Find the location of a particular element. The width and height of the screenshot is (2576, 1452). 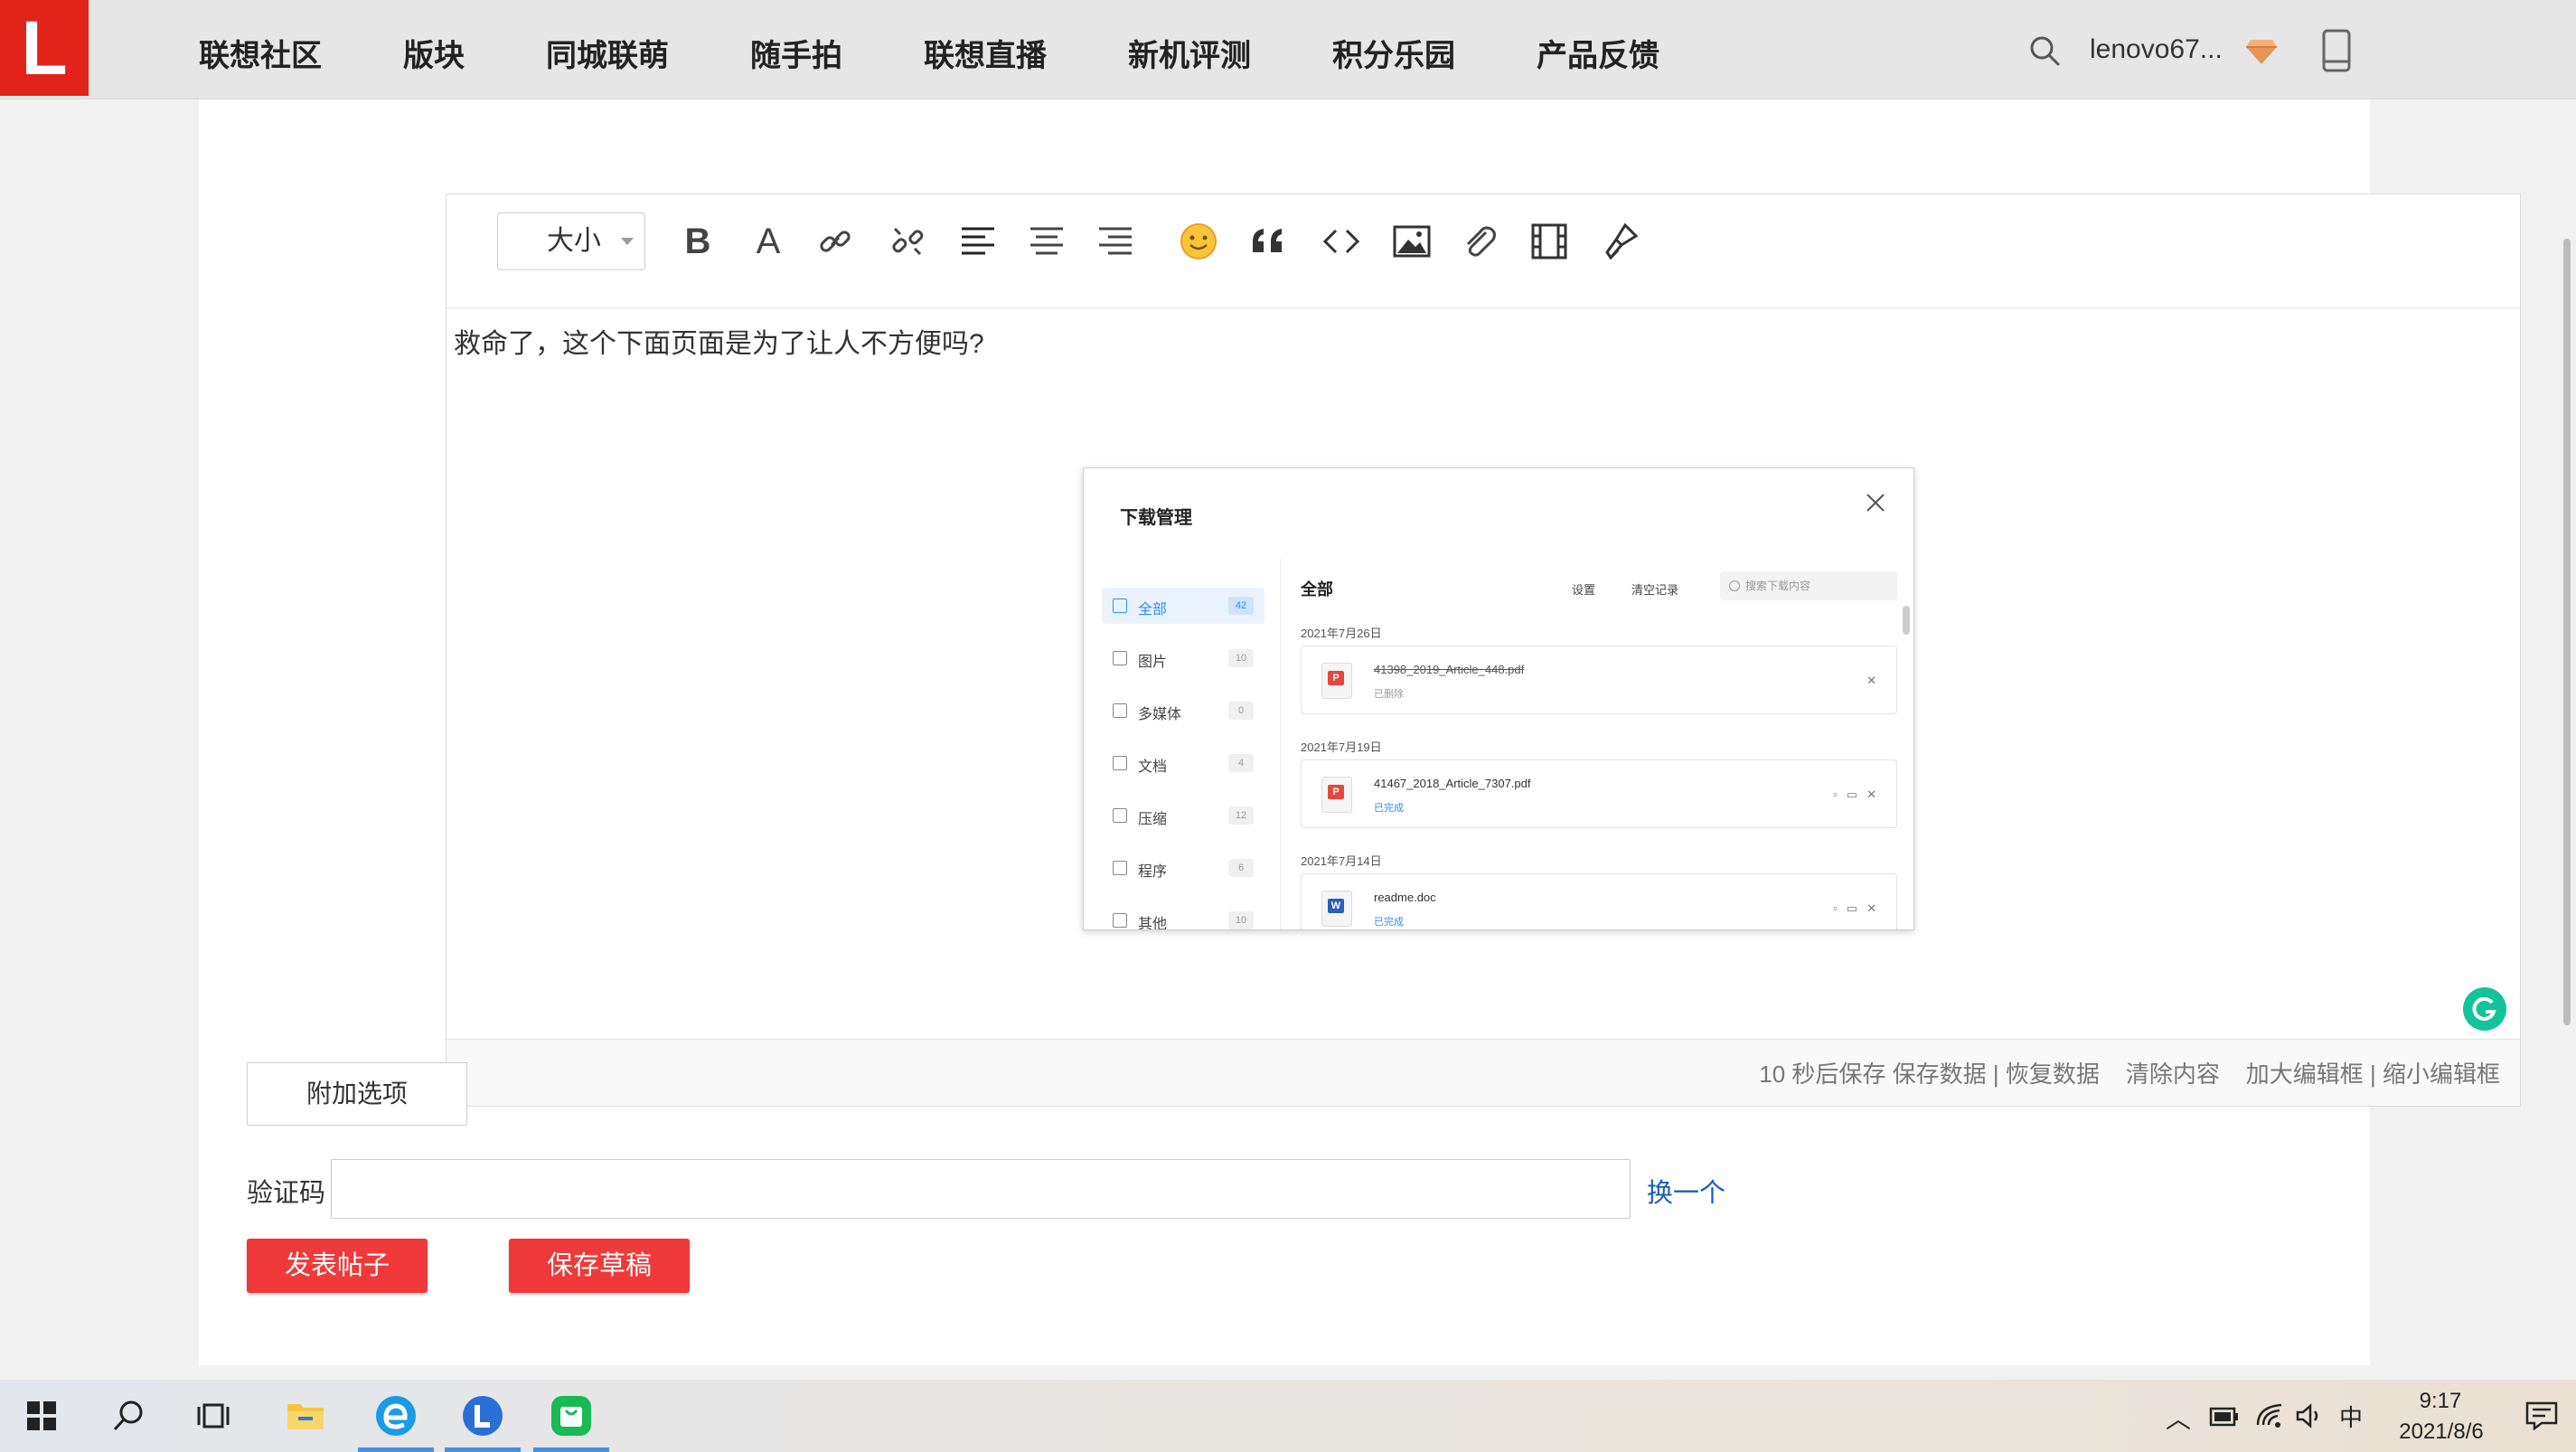

nav-item-boards: 版块 is located at coordinates (434, 53).